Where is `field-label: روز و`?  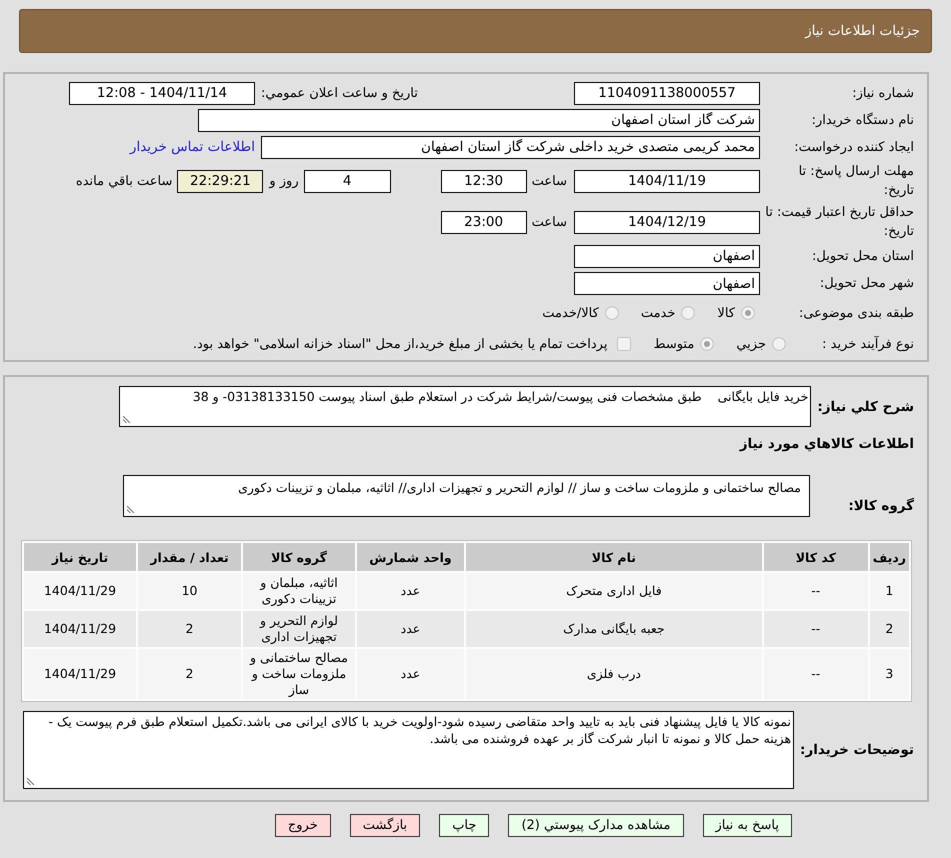
field-label: روز و is located at coordinates (284, 181).